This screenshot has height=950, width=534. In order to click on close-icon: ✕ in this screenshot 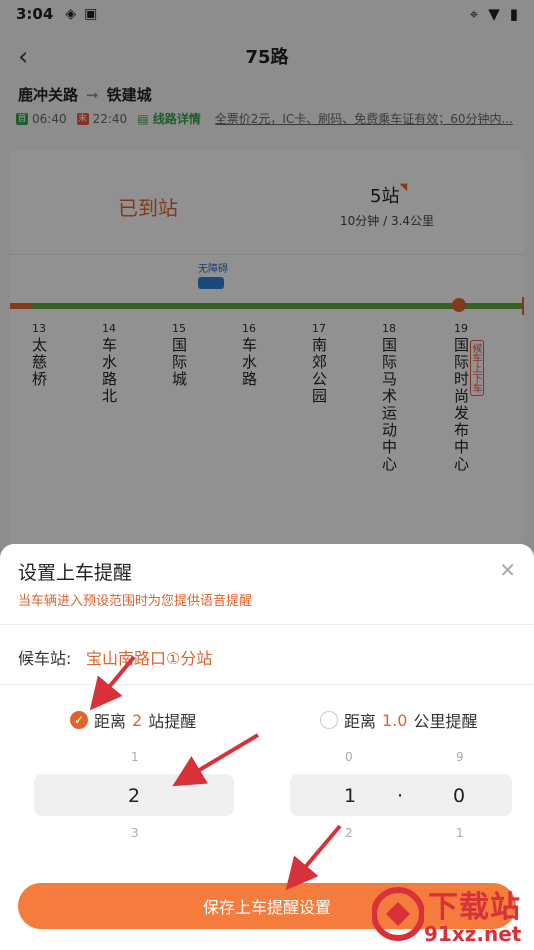, I will do `click(507, 570)`.